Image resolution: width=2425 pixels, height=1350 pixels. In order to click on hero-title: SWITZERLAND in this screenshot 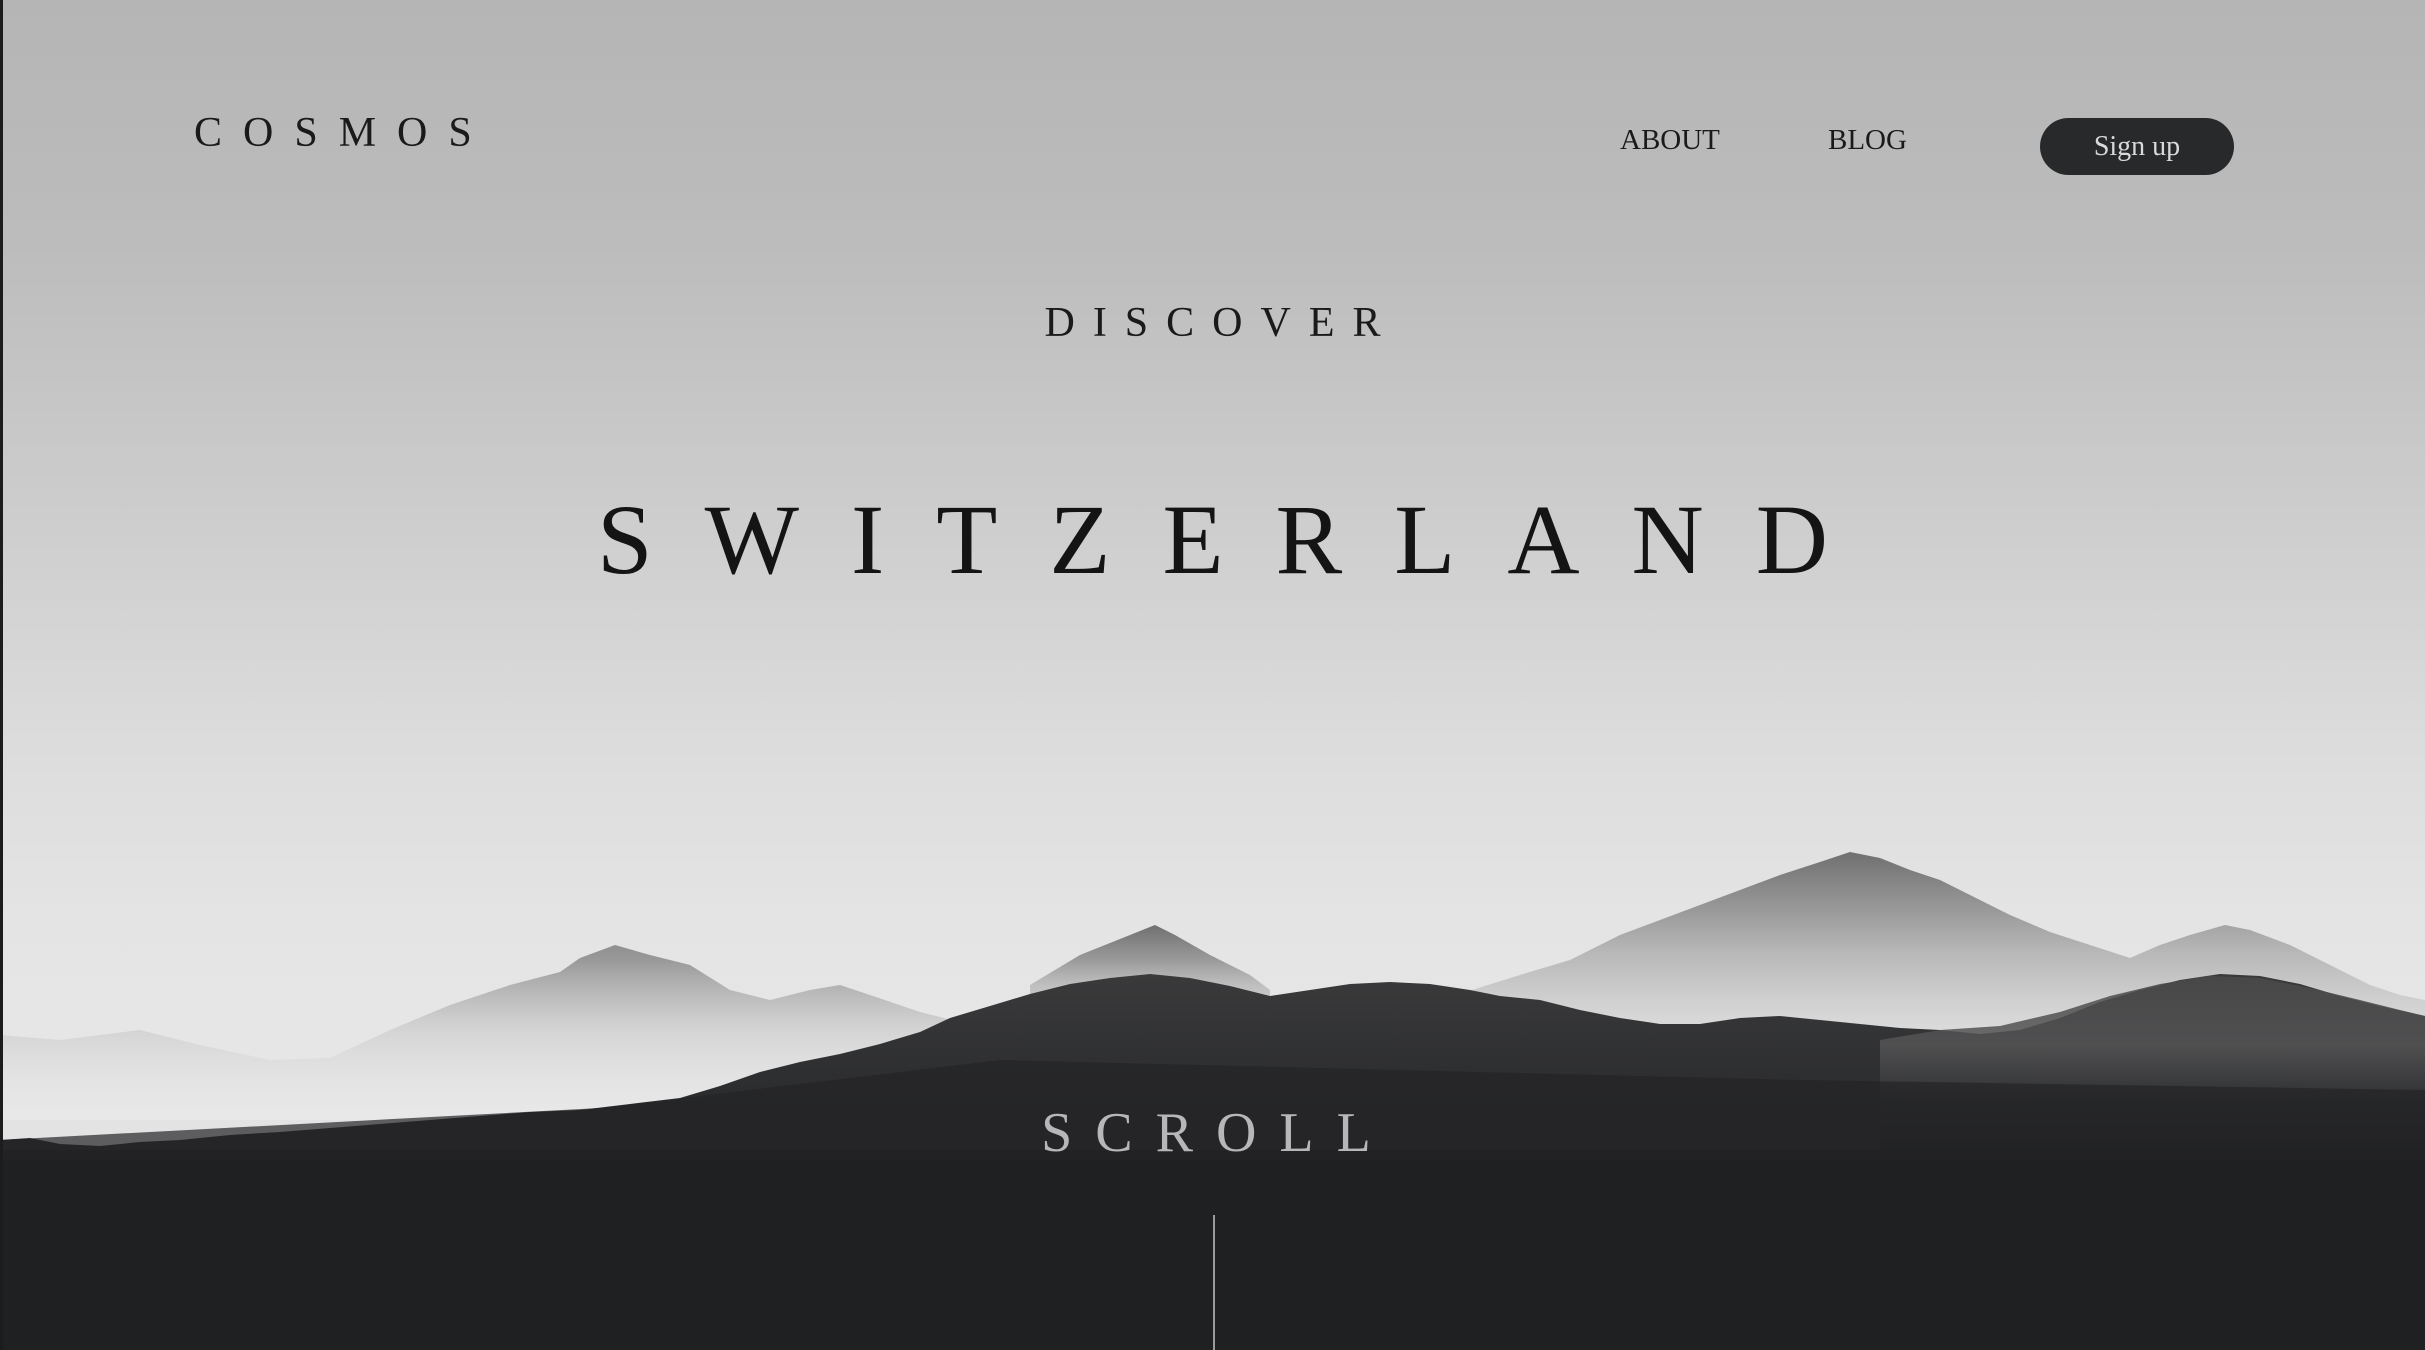, I will do `click(1238, 539)`.